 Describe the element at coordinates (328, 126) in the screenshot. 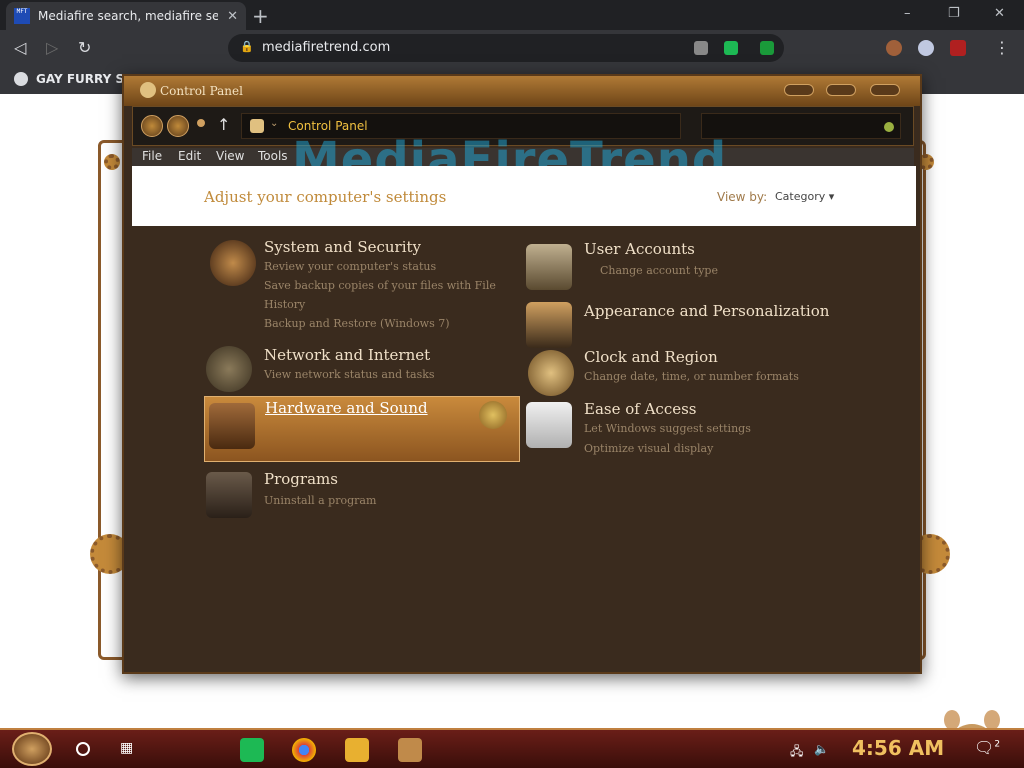

I see `breadcrumb: Control Panel` at that location.